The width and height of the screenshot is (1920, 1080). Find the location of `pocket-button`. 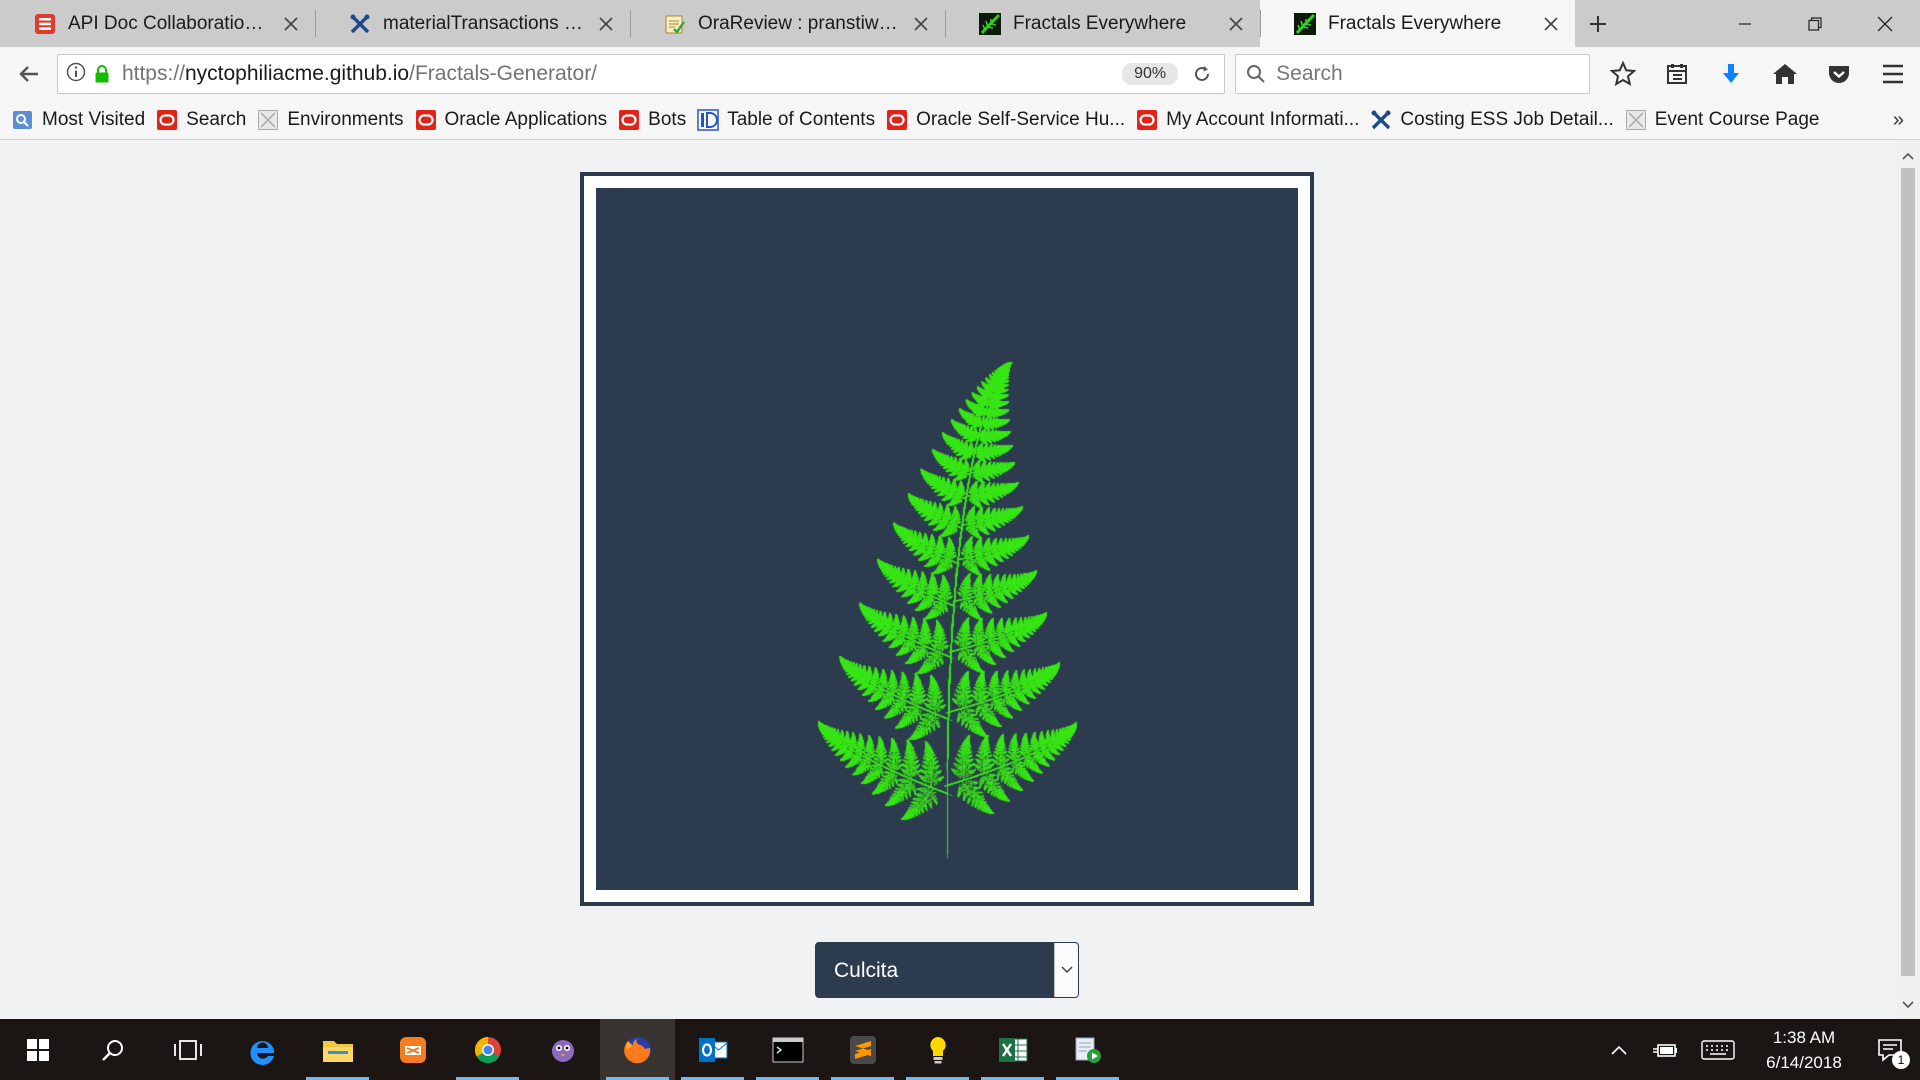

pocket-button is located at coordinates (1839, 74).